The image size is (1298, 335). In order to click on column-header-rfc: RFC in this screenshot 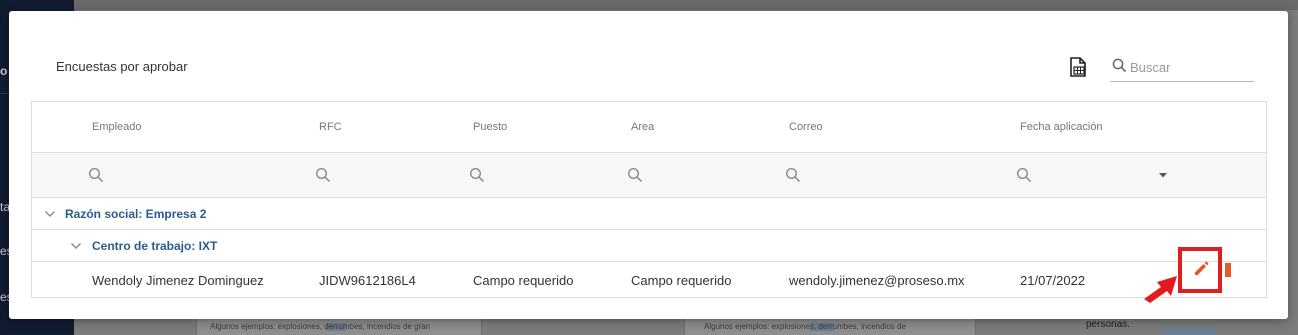, I will do `click(330, 127)`.